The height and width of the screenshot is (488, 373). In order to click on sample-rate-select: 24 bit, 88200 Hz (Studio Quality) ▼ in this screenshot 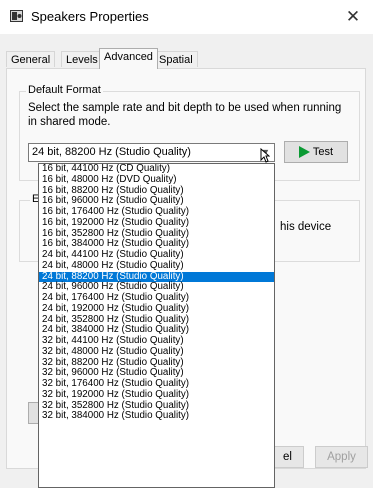, I will do `click(151, 152)`.